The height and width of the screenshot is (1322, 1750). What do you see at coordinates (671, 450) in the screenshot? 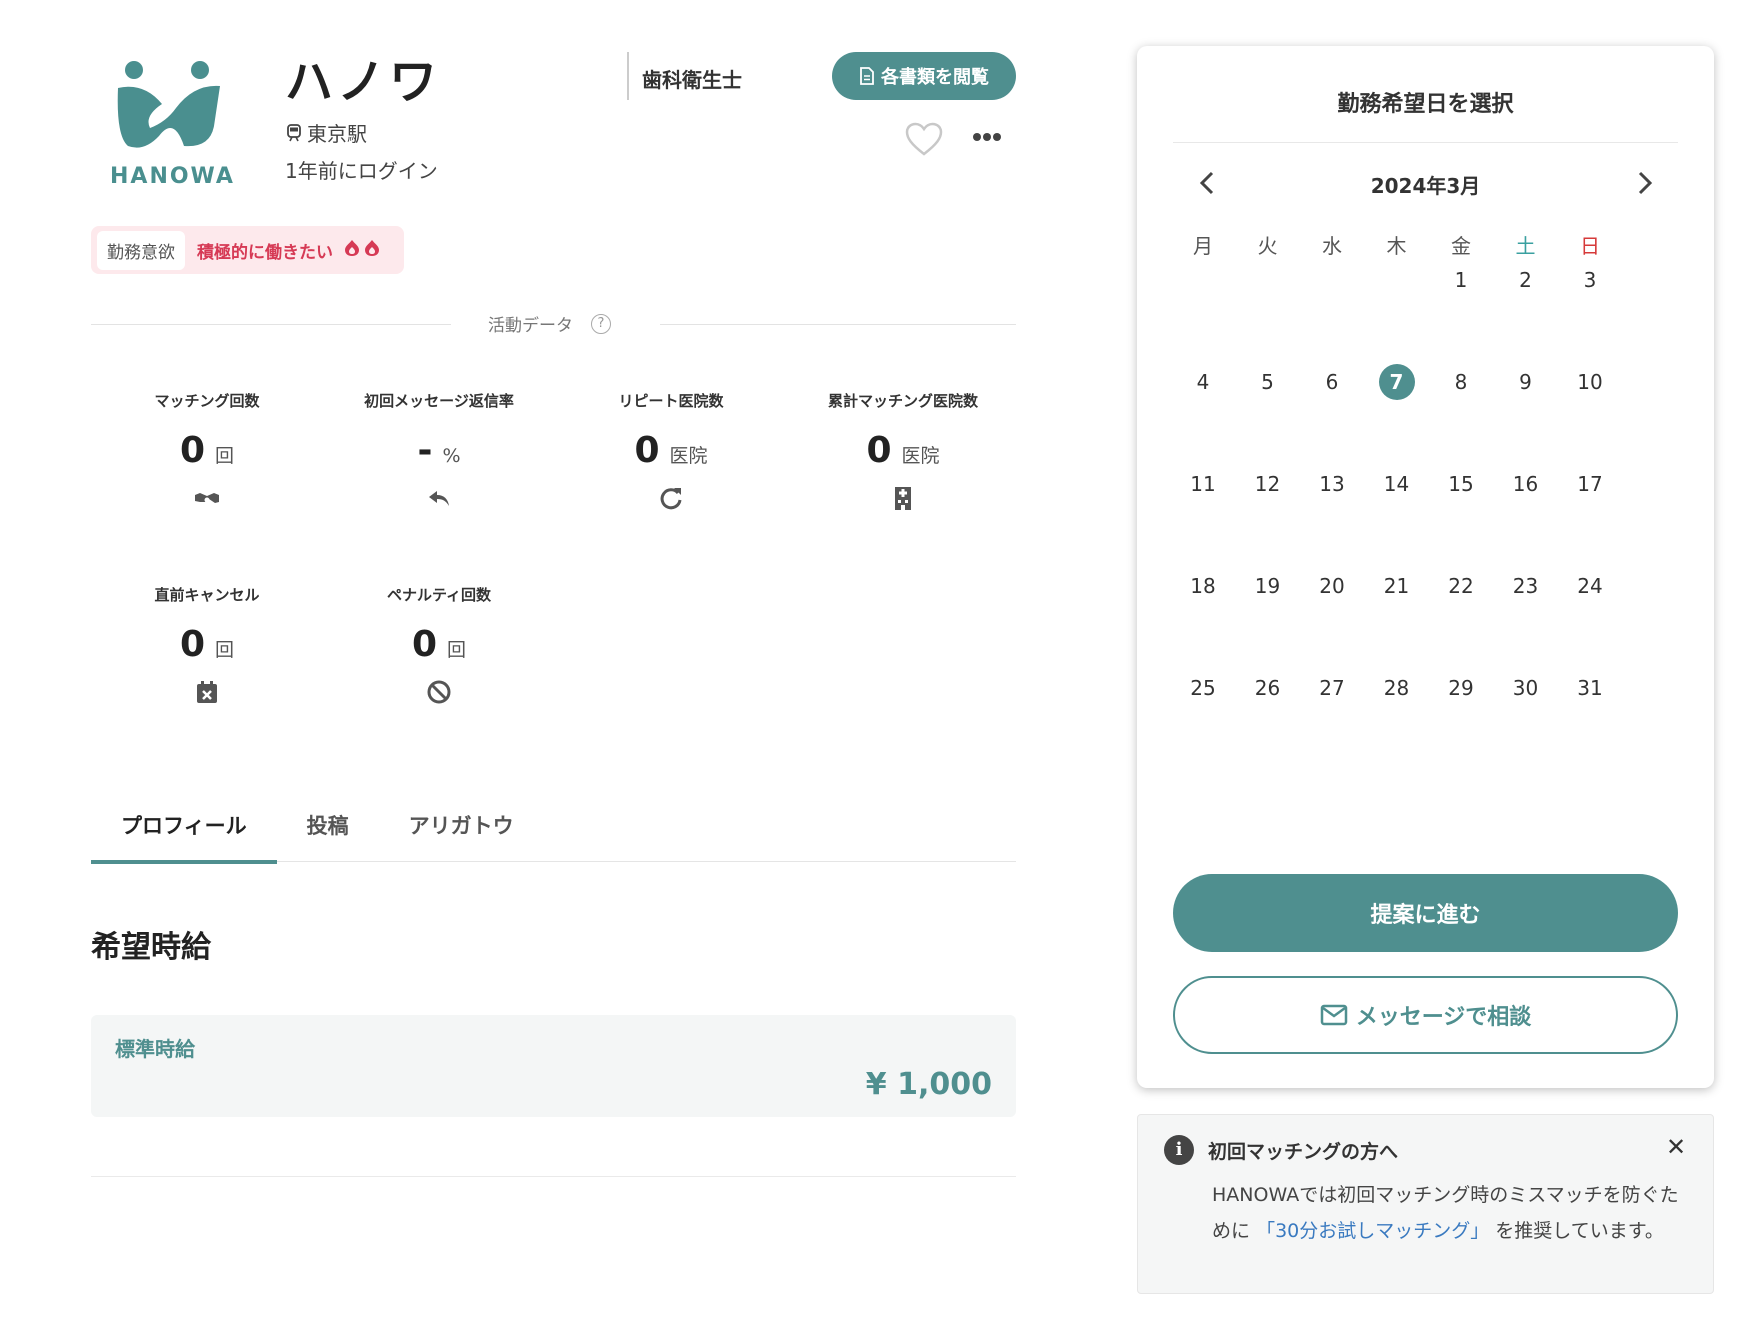
I see `stat-repeat-clinics: リピート医院数 0 医院` at bounding box center [671, 450].